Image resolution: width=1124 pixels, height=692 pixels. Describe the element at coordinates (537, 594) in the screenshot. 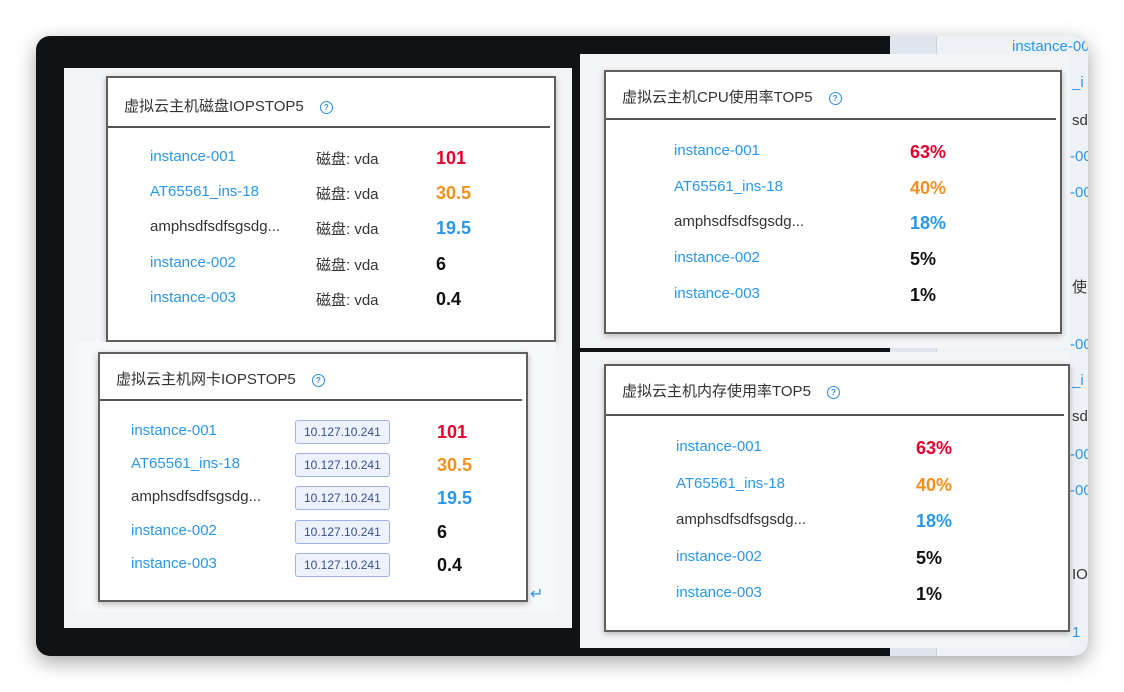

I see `return-icon: ↵` at that location.